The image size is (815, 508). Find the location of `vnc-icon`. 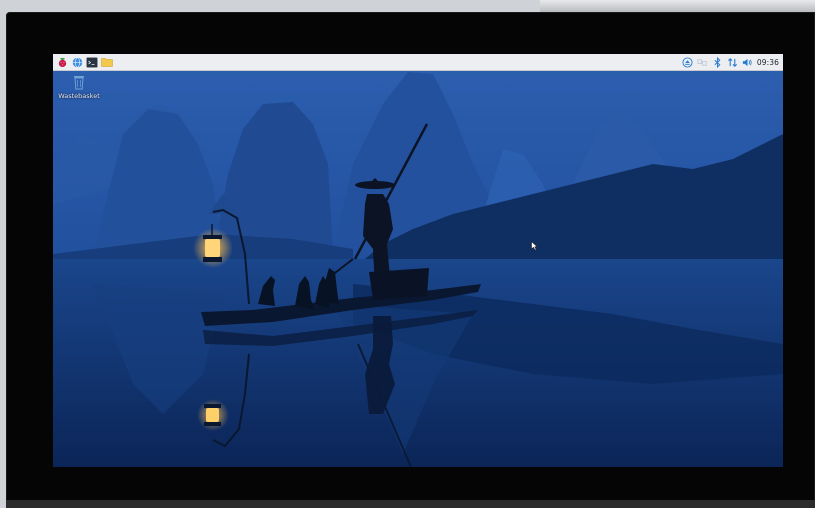

vnc-icon is located at coordinates (702, 62).